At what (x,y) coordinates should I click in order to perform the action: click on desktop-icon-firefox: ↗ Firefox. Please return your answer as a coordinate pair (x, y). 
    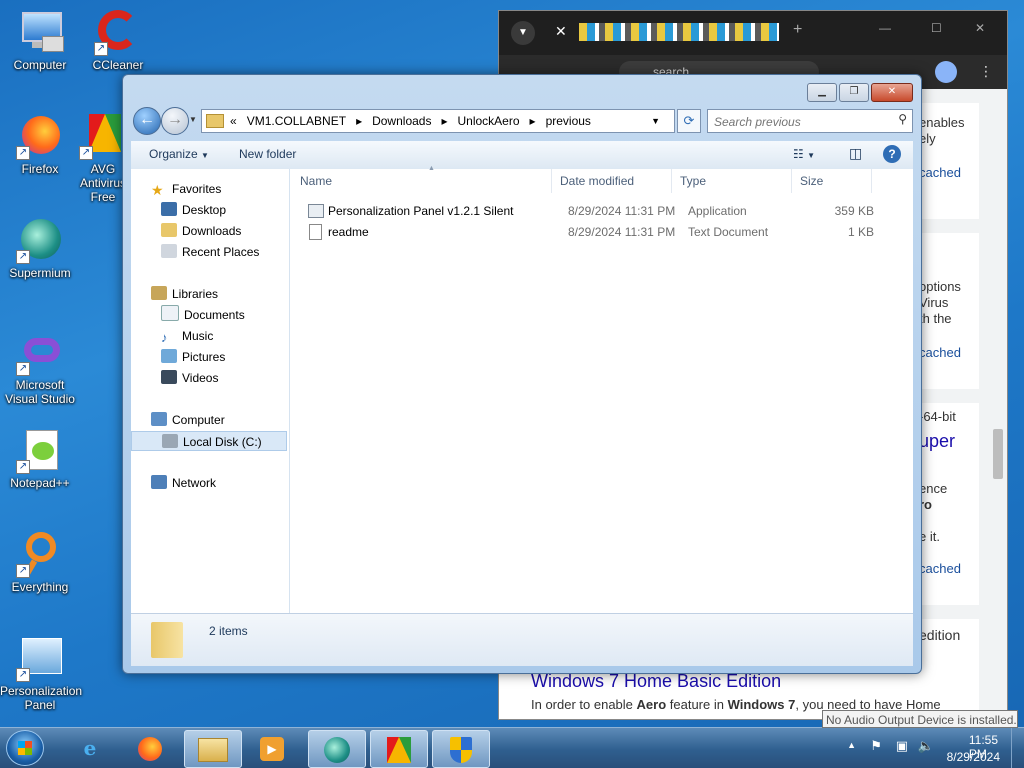
    Looking at the image, I should click on (40, 144).